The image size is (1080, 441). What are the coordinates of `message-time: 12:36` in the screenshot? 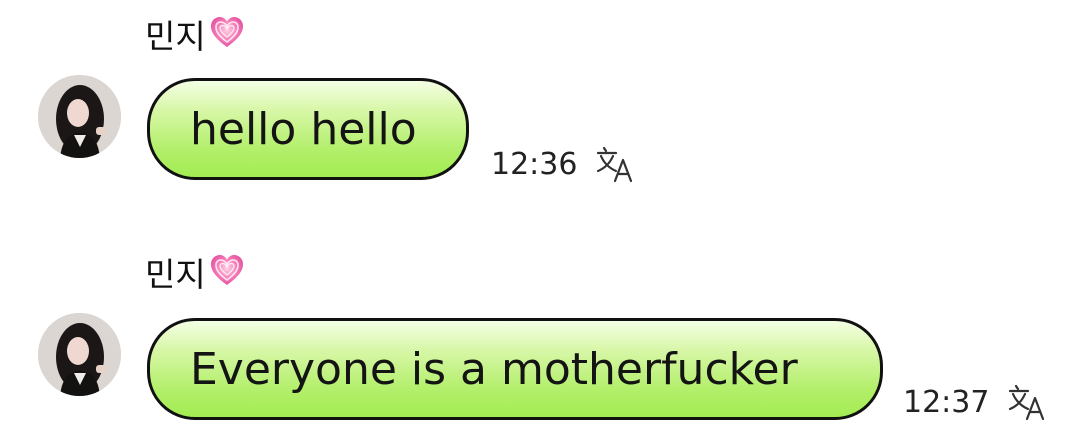 It's located at (534, 164).